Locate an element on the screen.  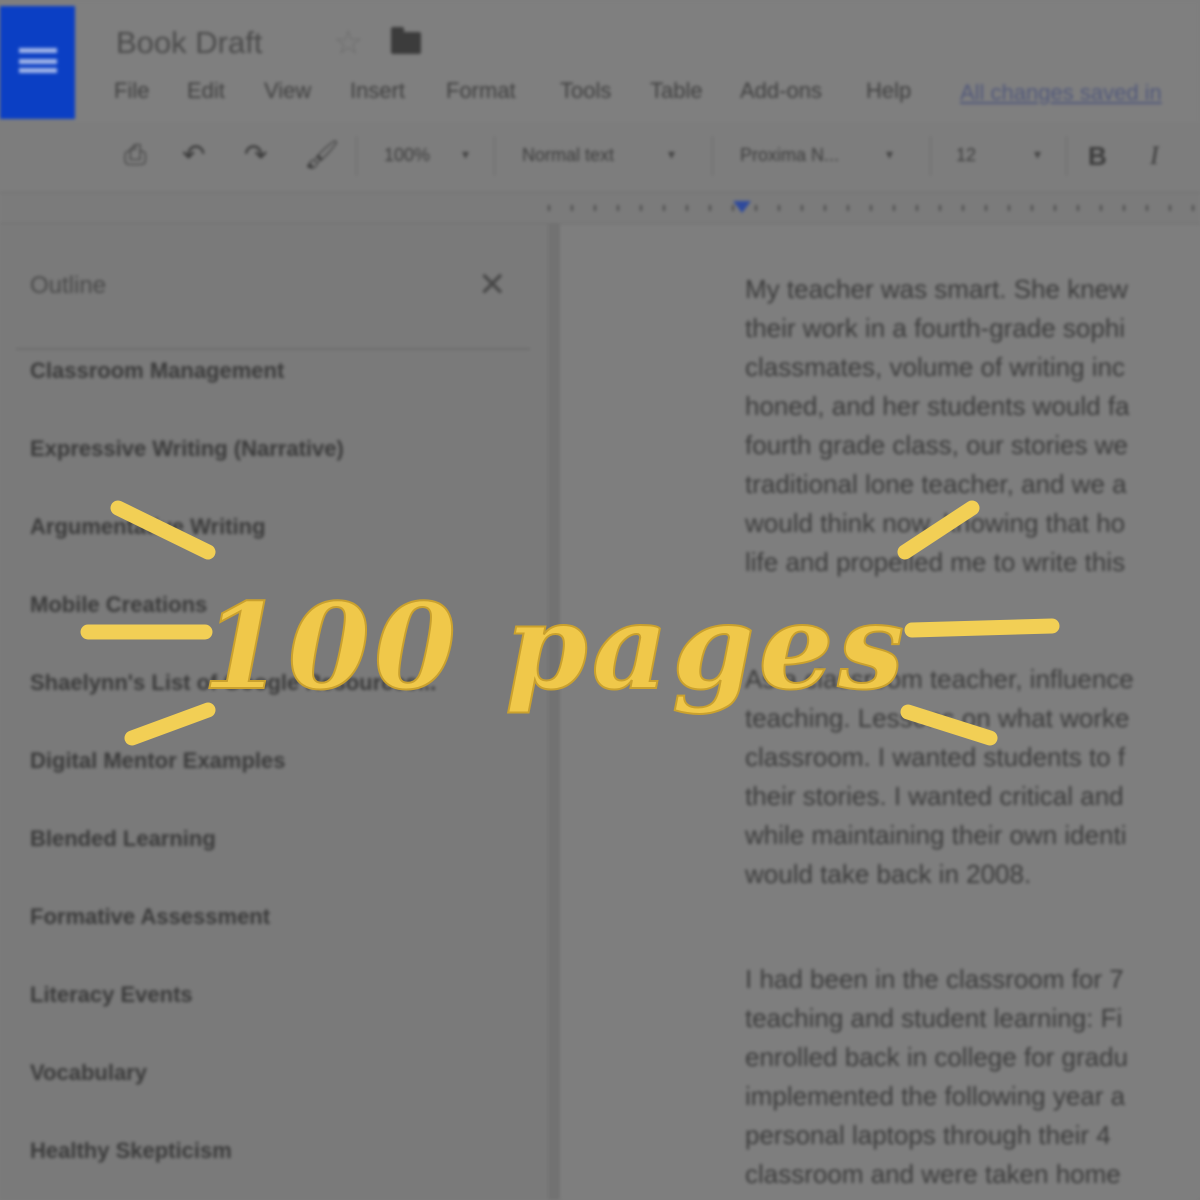
overlay-title: 100 pages is located at coordinates (555, 646).